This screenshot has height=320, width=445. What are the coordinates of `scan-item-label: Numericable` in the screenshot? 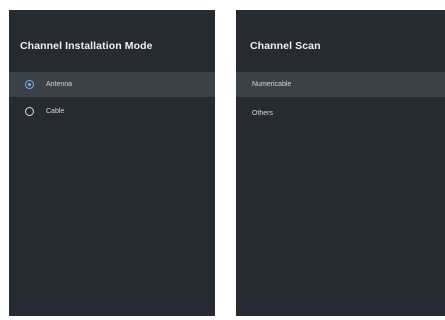 It's located at (272, 84).